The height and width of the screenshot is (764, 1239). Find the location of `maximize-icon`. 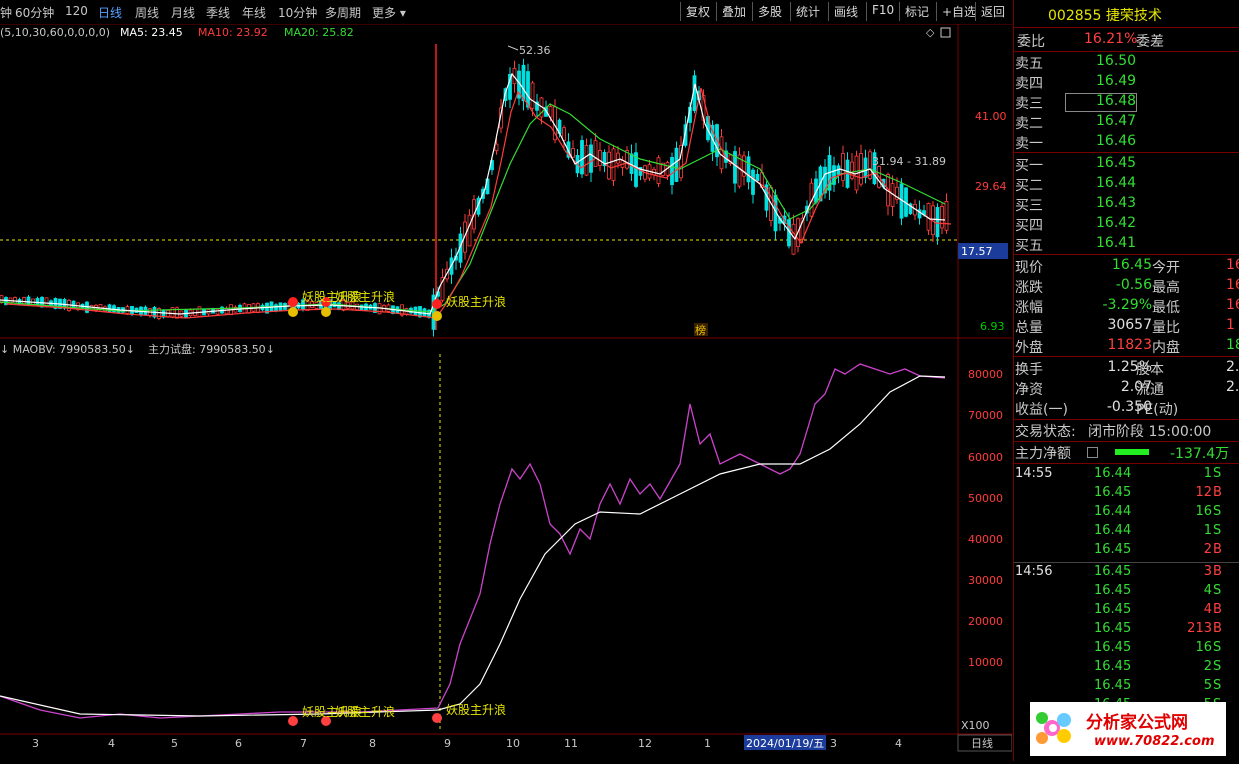

maximize-icon is located at coordinates (945, 32).